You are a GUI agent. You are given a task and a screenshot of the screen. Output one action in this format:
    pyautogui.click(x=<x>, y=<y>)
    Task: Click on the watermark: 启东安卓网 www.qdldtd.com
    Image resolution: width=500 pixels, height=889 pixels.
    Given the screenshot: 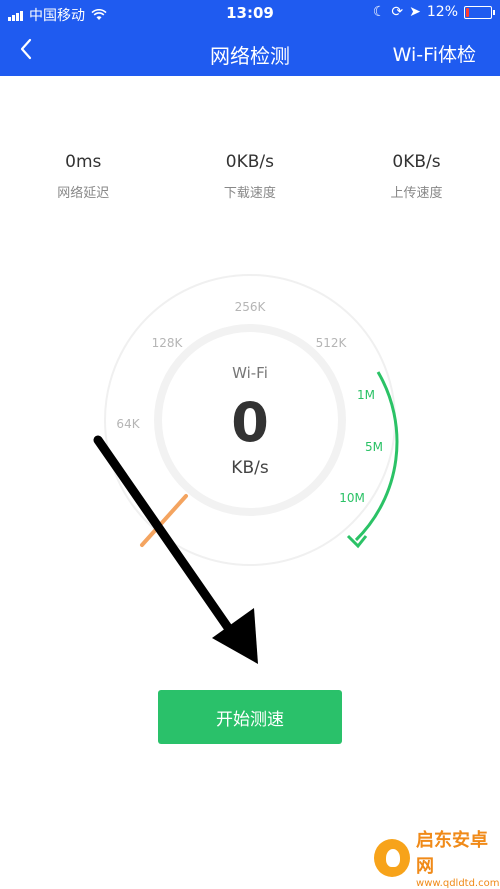 What is the action you would take?
    pyautogui.click(x=437, y=857)
    